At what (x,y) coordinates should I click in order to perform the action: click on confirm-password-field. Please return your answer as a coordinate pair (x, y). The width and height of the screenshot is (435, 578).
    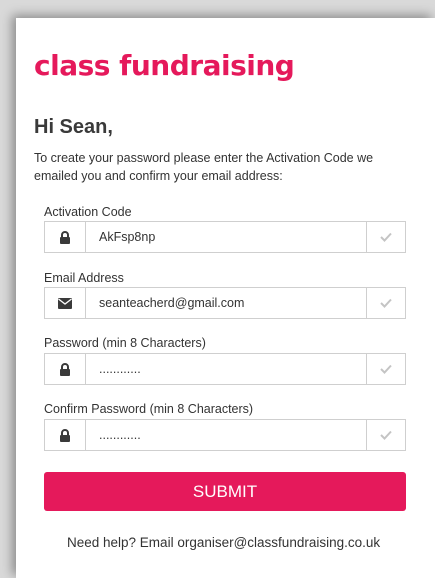
    Looking at the image, I should click on (225, 435).